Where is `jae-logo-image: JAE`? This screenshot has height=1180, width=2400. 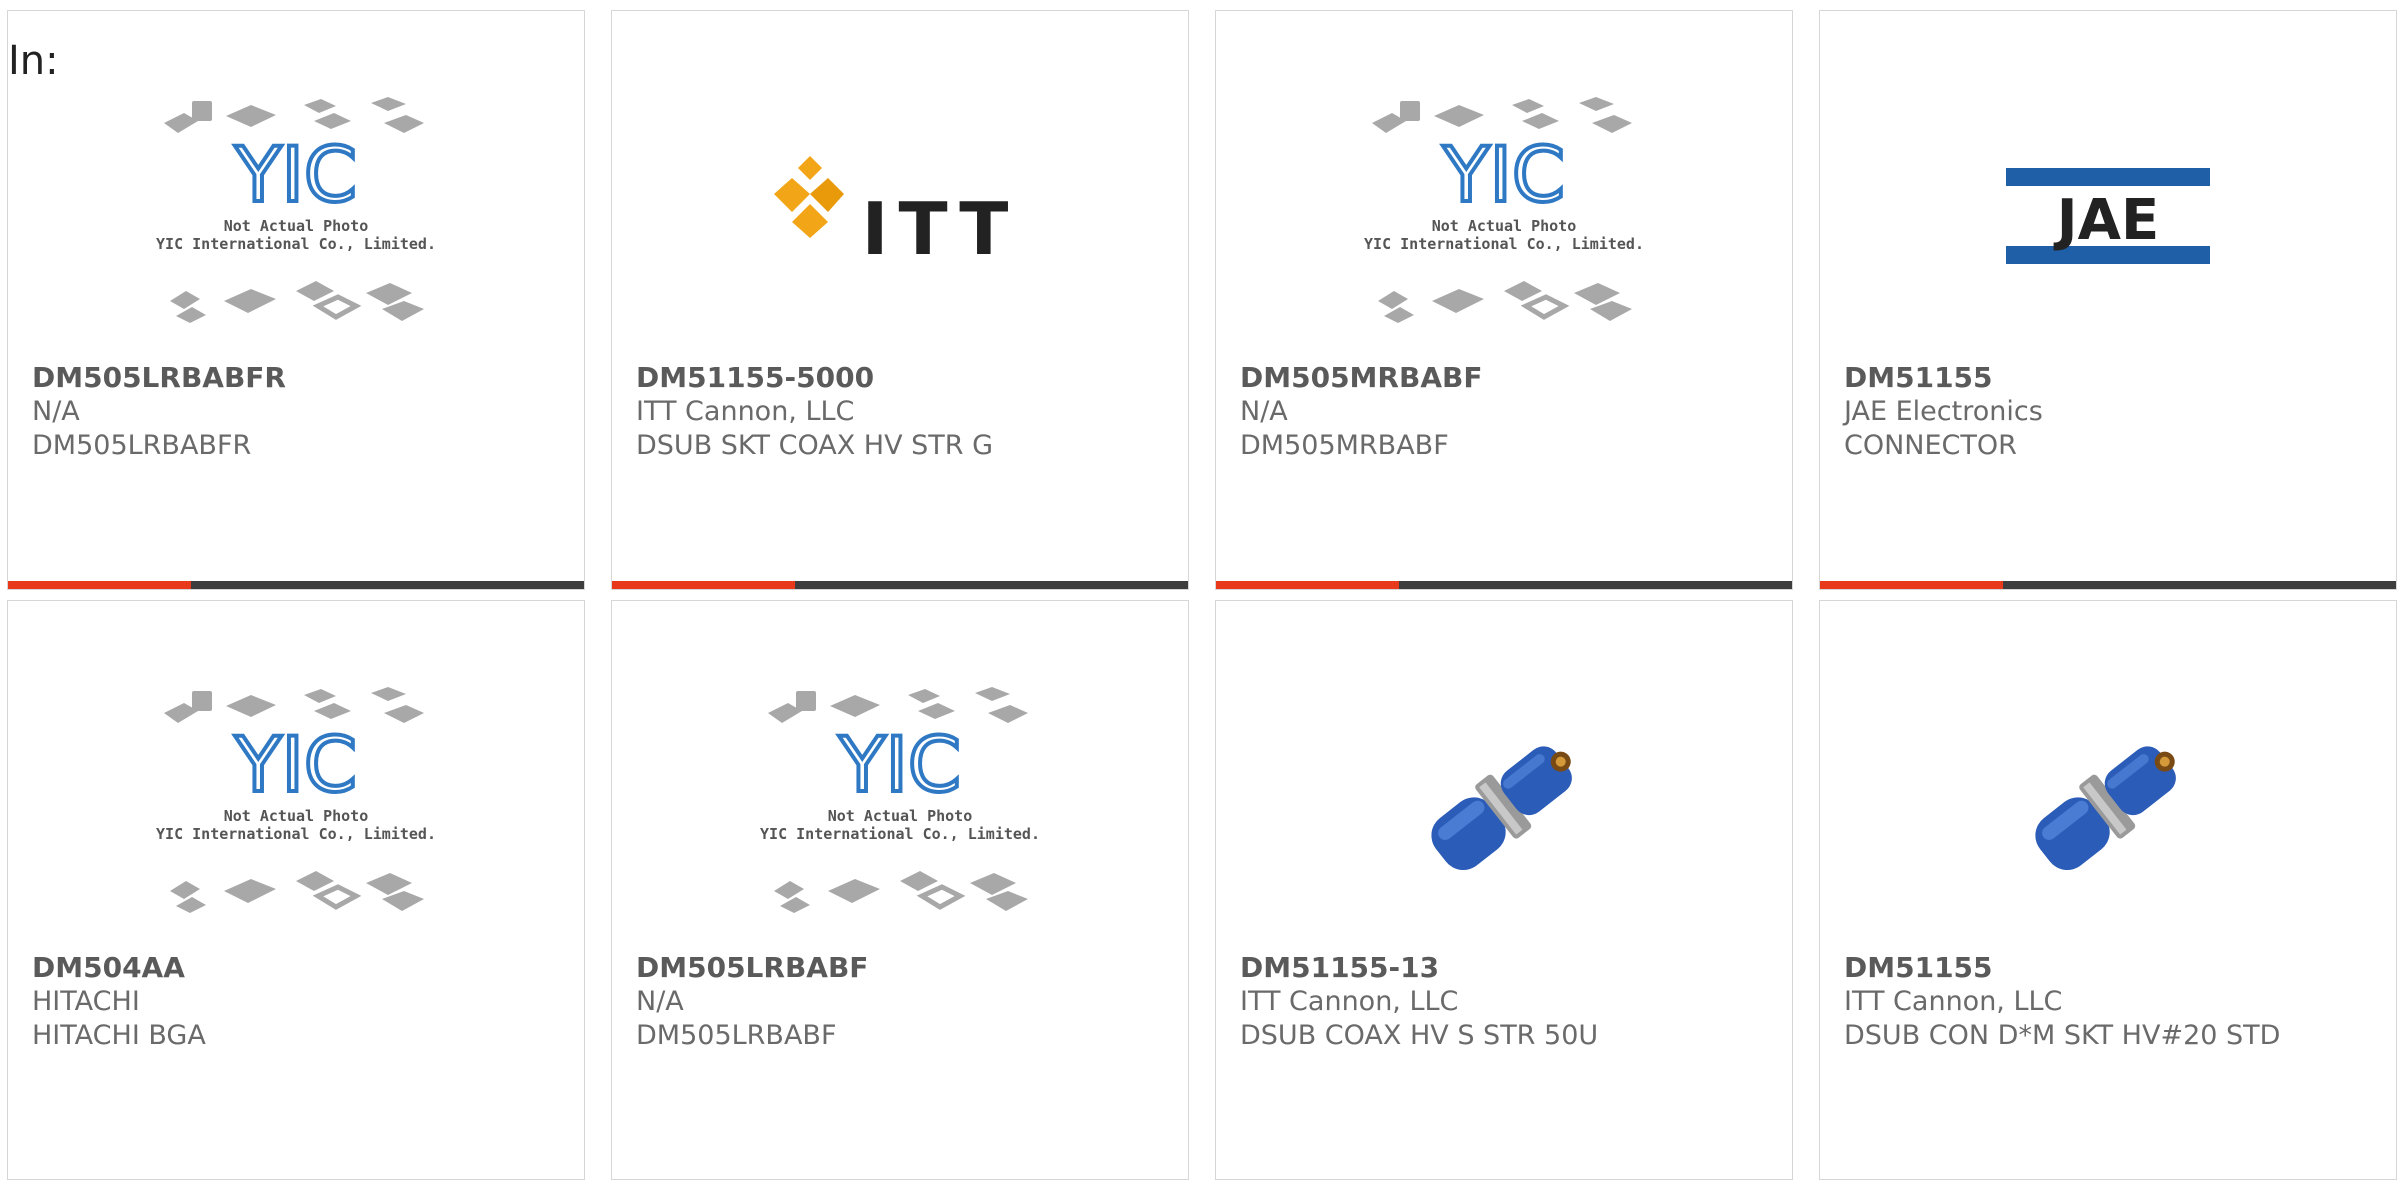
jae-logo-image: JAE is located at coordinates (2108, 216).